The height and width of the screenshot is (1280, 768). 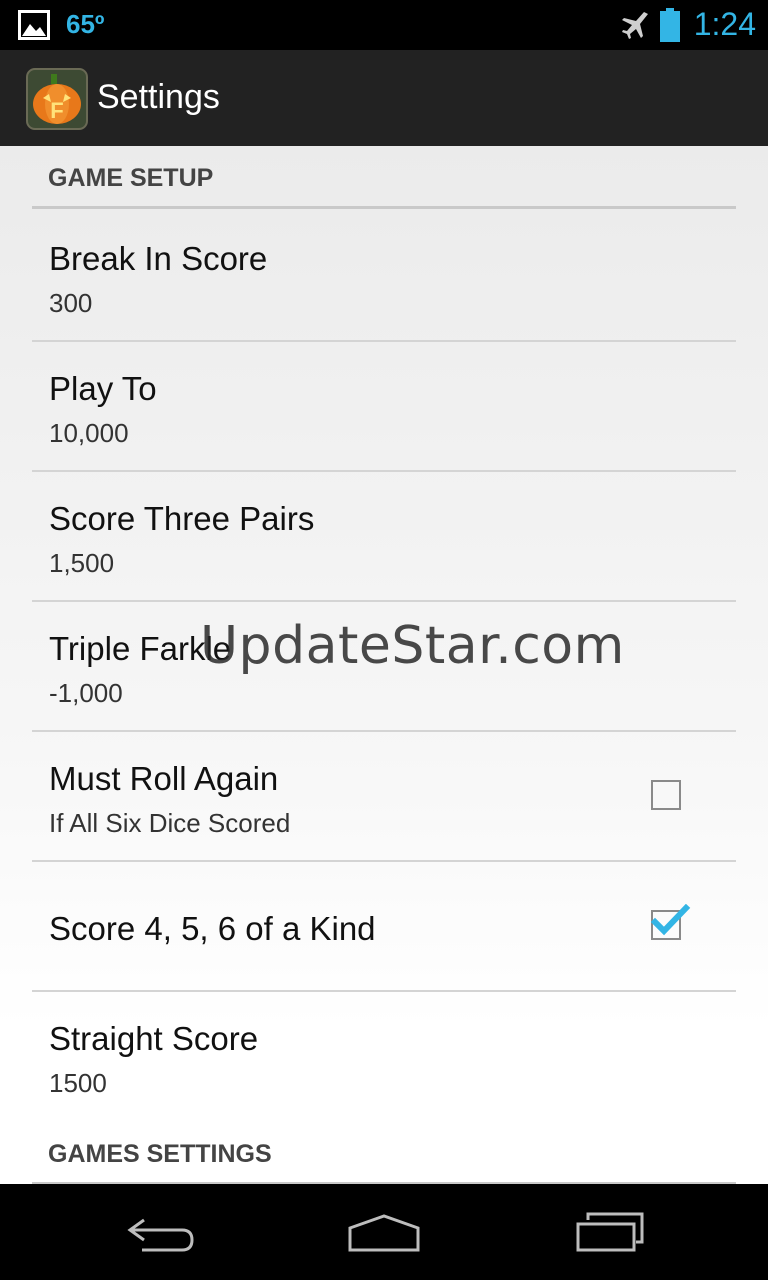 I want to click on pref-title: Straight Score, so click(x=154, y=1038).